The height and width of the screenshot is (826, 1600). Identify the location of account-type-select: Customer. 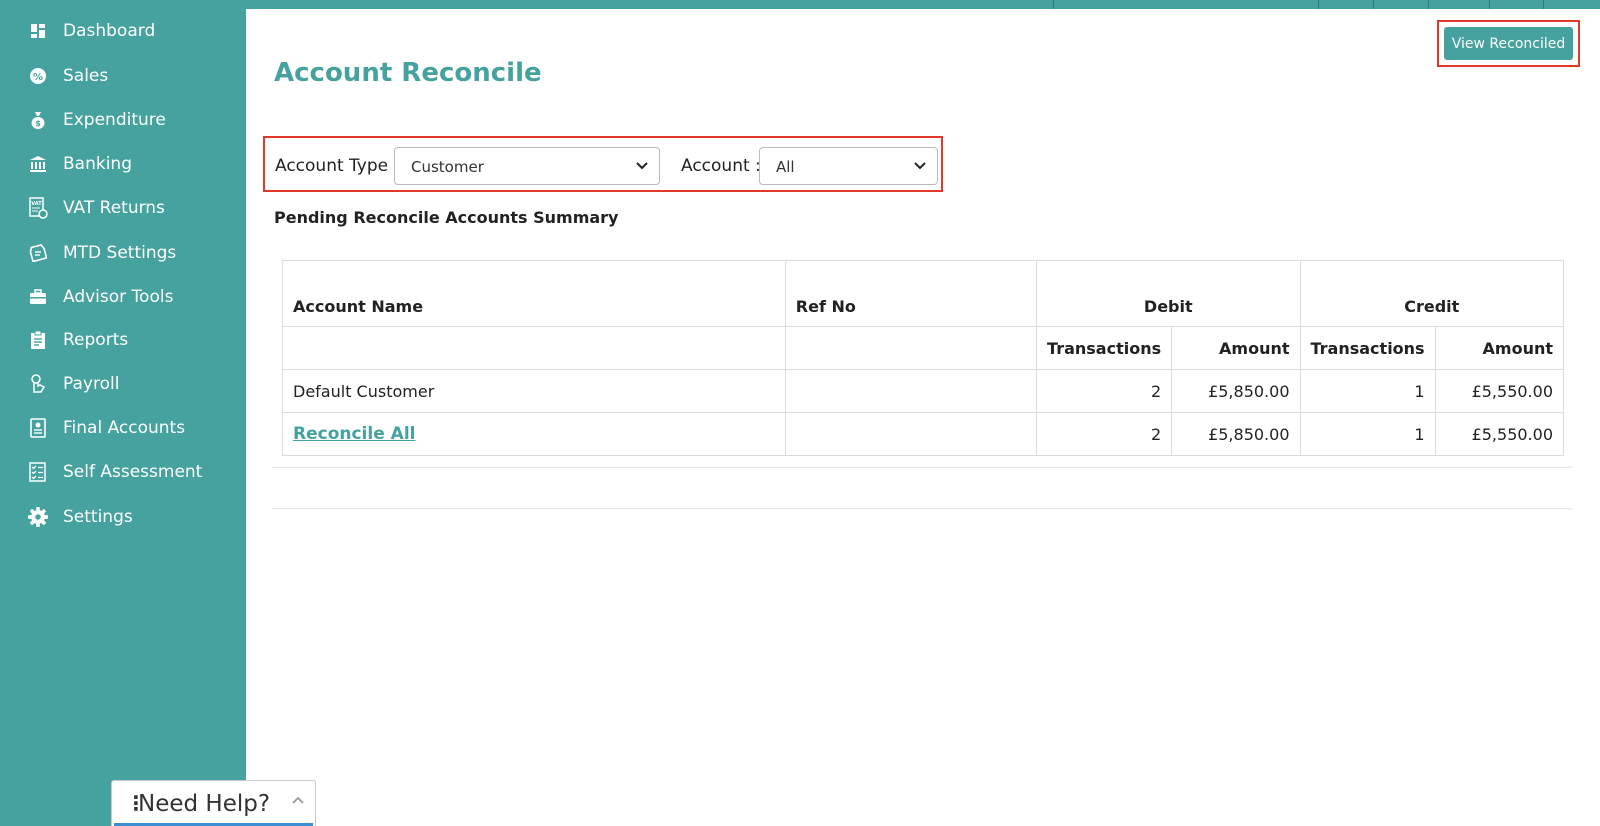
(527, 166).